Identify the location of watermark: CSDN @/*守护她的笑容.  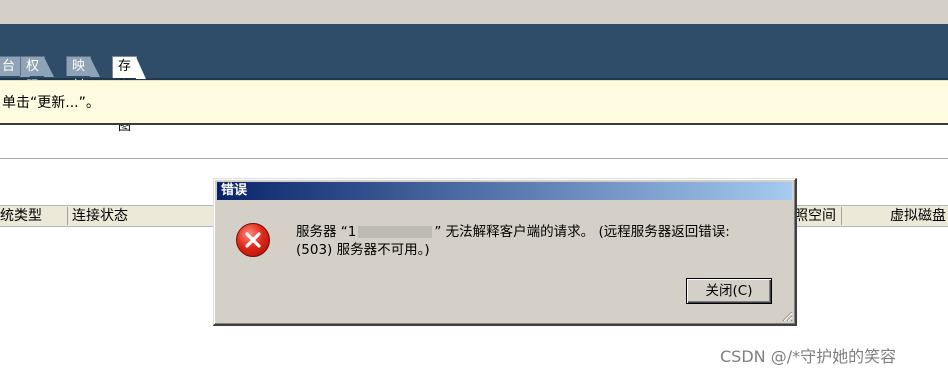
(808, 356).